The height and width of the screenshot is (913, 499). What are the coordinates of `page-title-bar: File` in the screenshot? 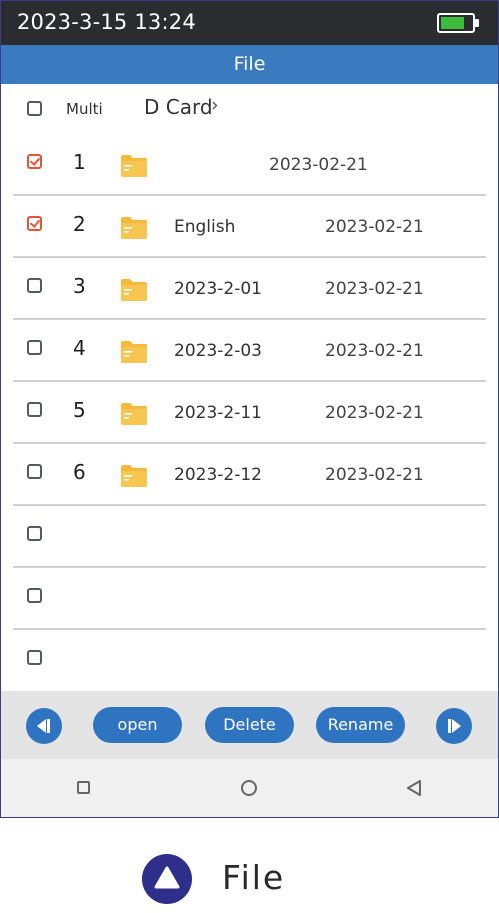 It's located at (249, 64).